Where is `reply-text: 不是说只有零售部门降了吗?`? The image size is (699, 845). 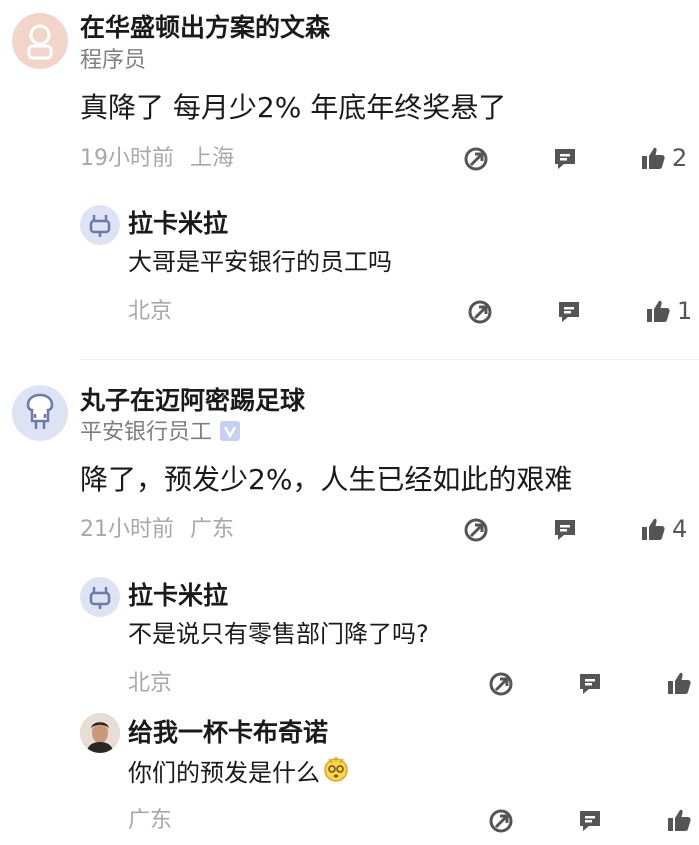
reply-text: 不是说只有零售部门降了吗? is located at coordinates (278, 634).